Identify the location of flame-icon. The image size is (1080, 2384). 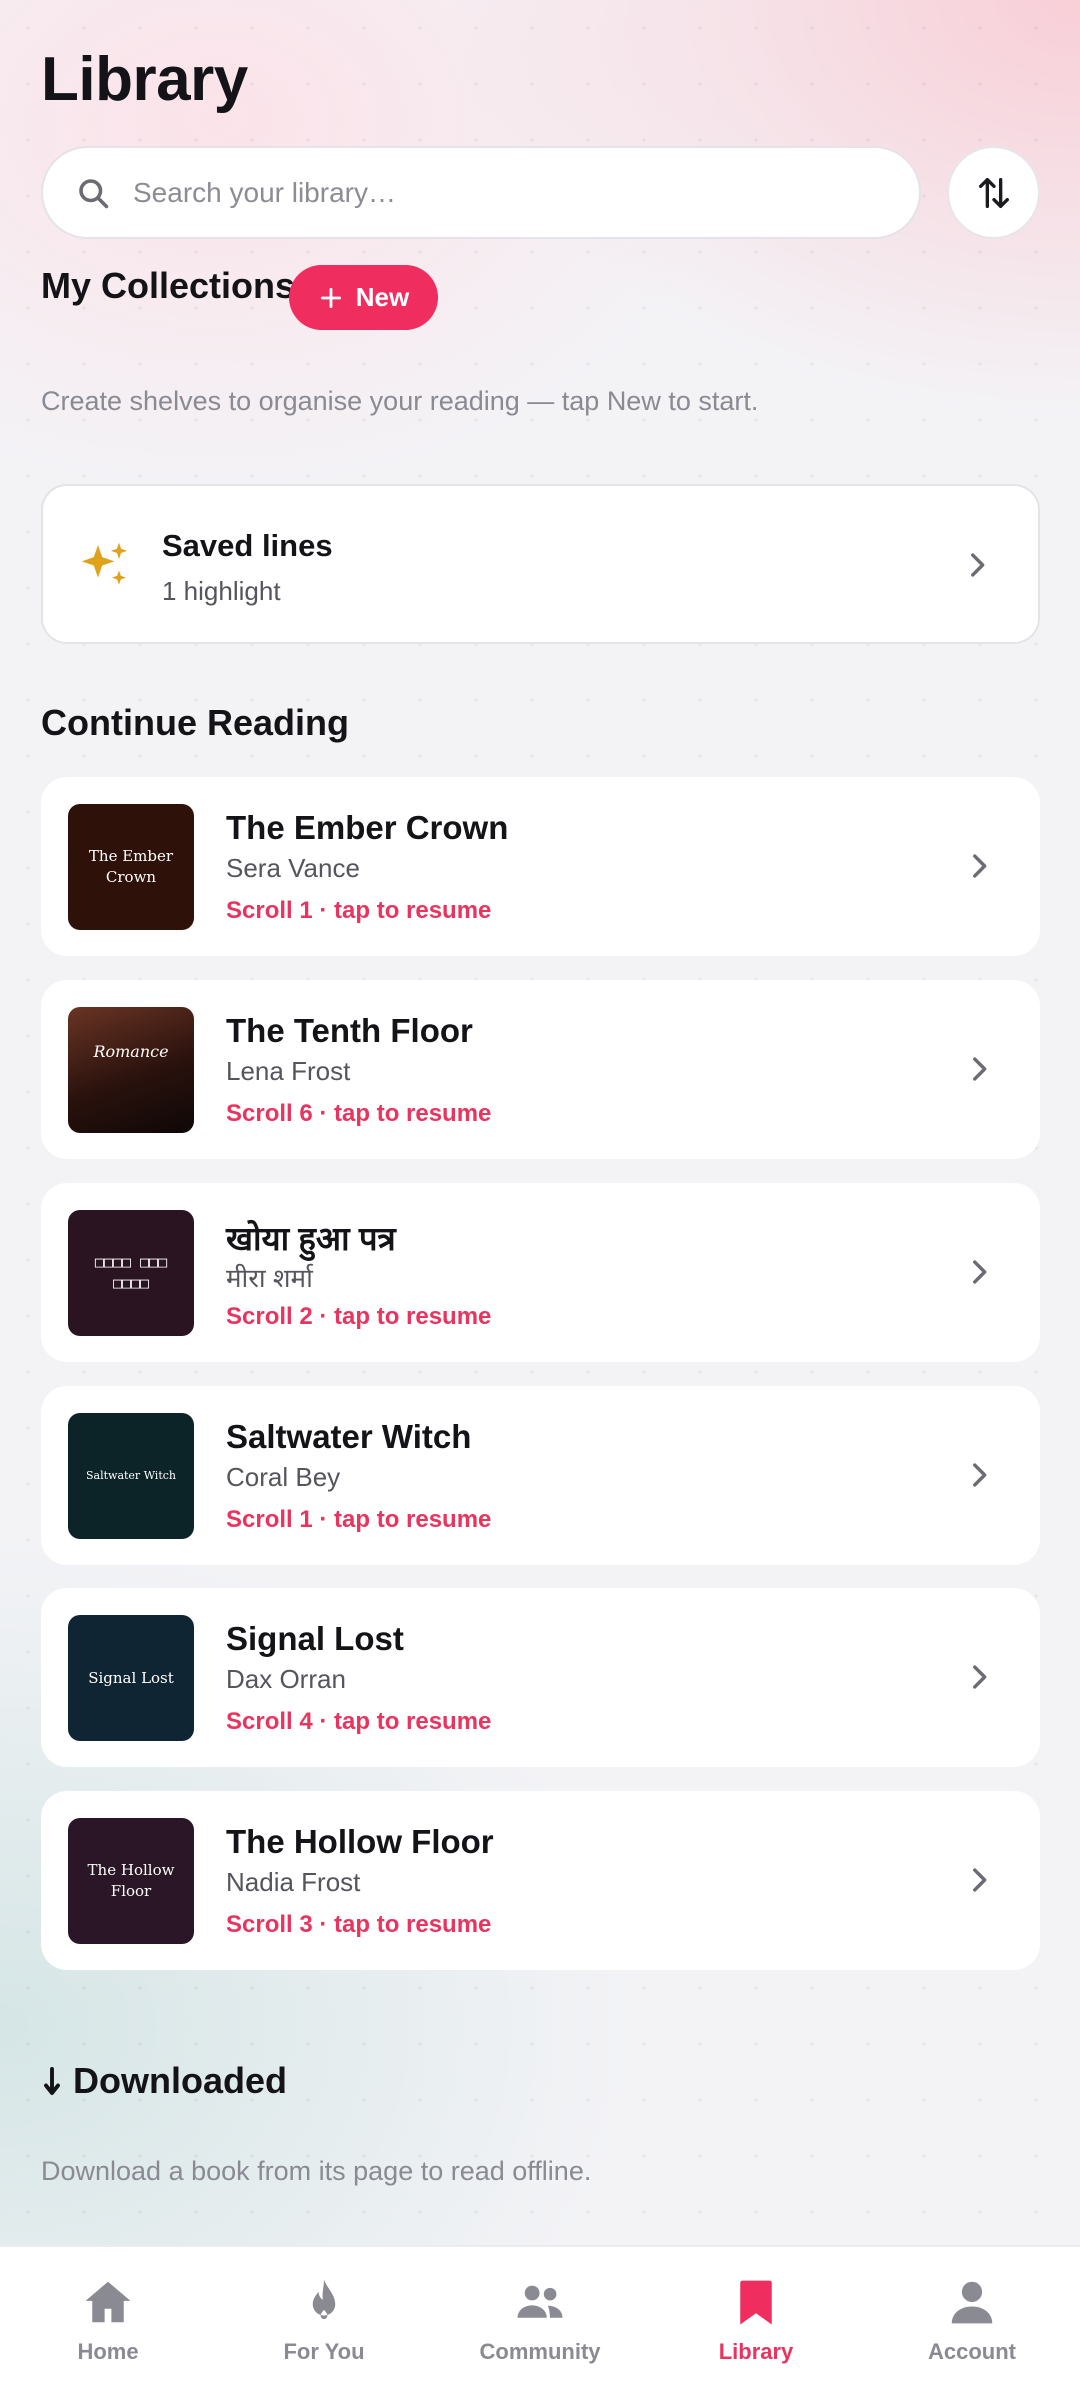
(324, 2299).